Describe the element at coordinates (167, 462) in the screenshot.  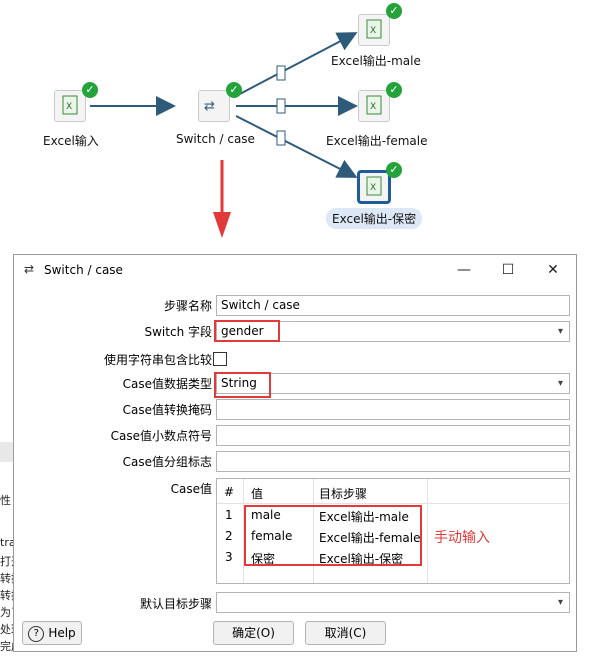
I see `group-label: Case值分组标志` at that location.